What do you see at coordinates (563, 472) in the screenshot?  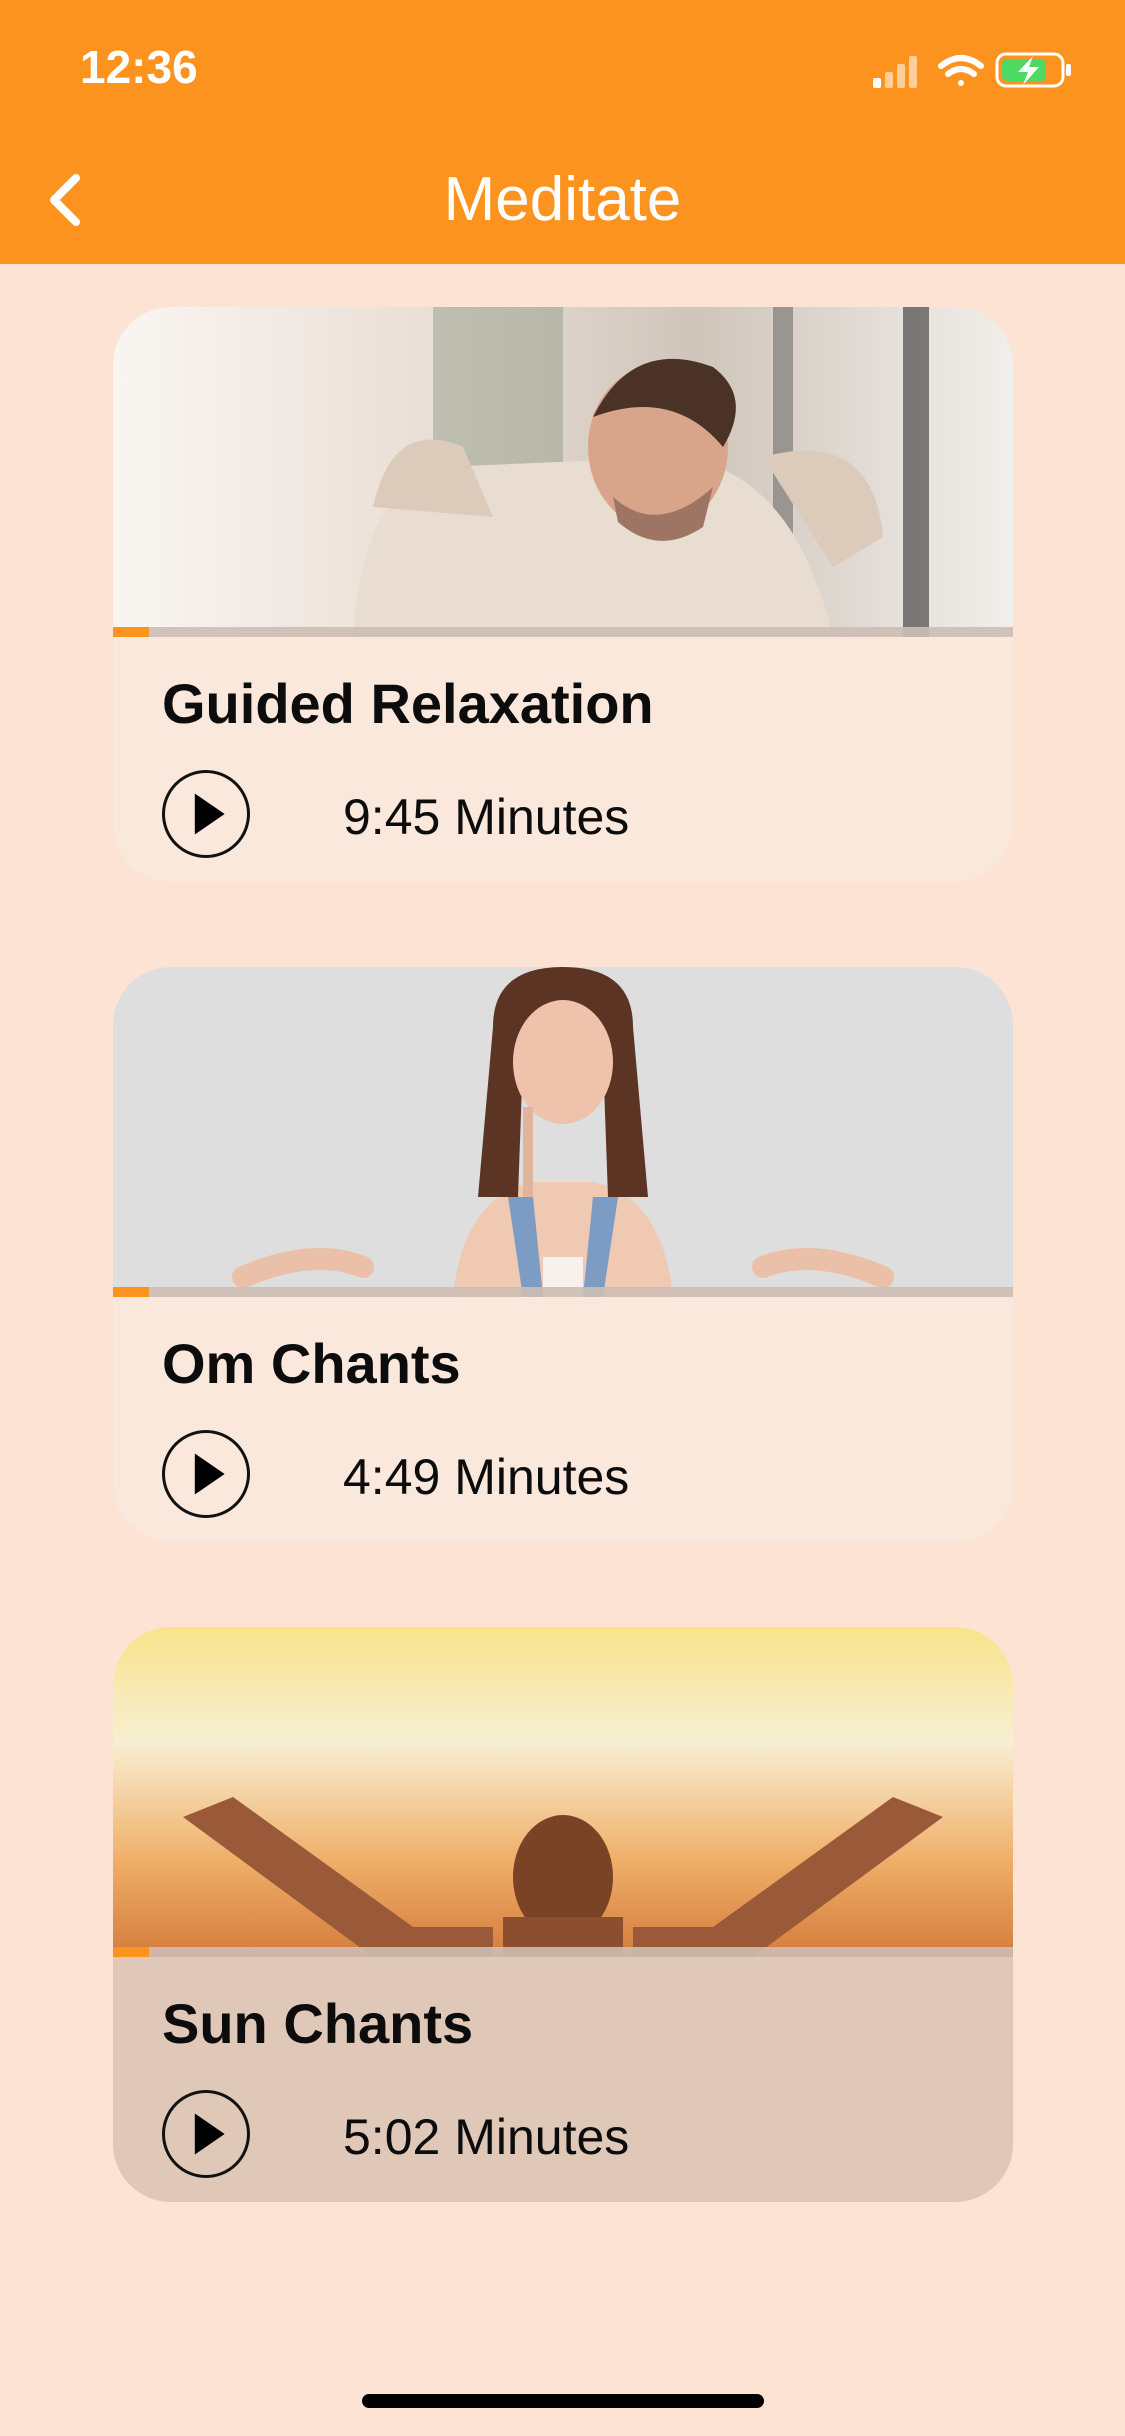 I see `man-relaxing-photo` at bounding box center [563, 472].